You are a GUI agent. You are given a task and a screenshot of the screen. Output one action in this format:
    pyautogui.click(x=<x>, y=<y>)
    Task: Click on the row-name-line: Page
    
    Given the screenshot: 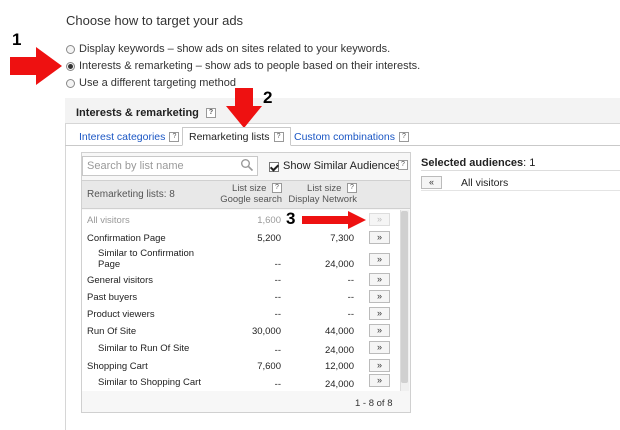 What is the action you would take?
    pyautogui.click(x=109, y=264)
    